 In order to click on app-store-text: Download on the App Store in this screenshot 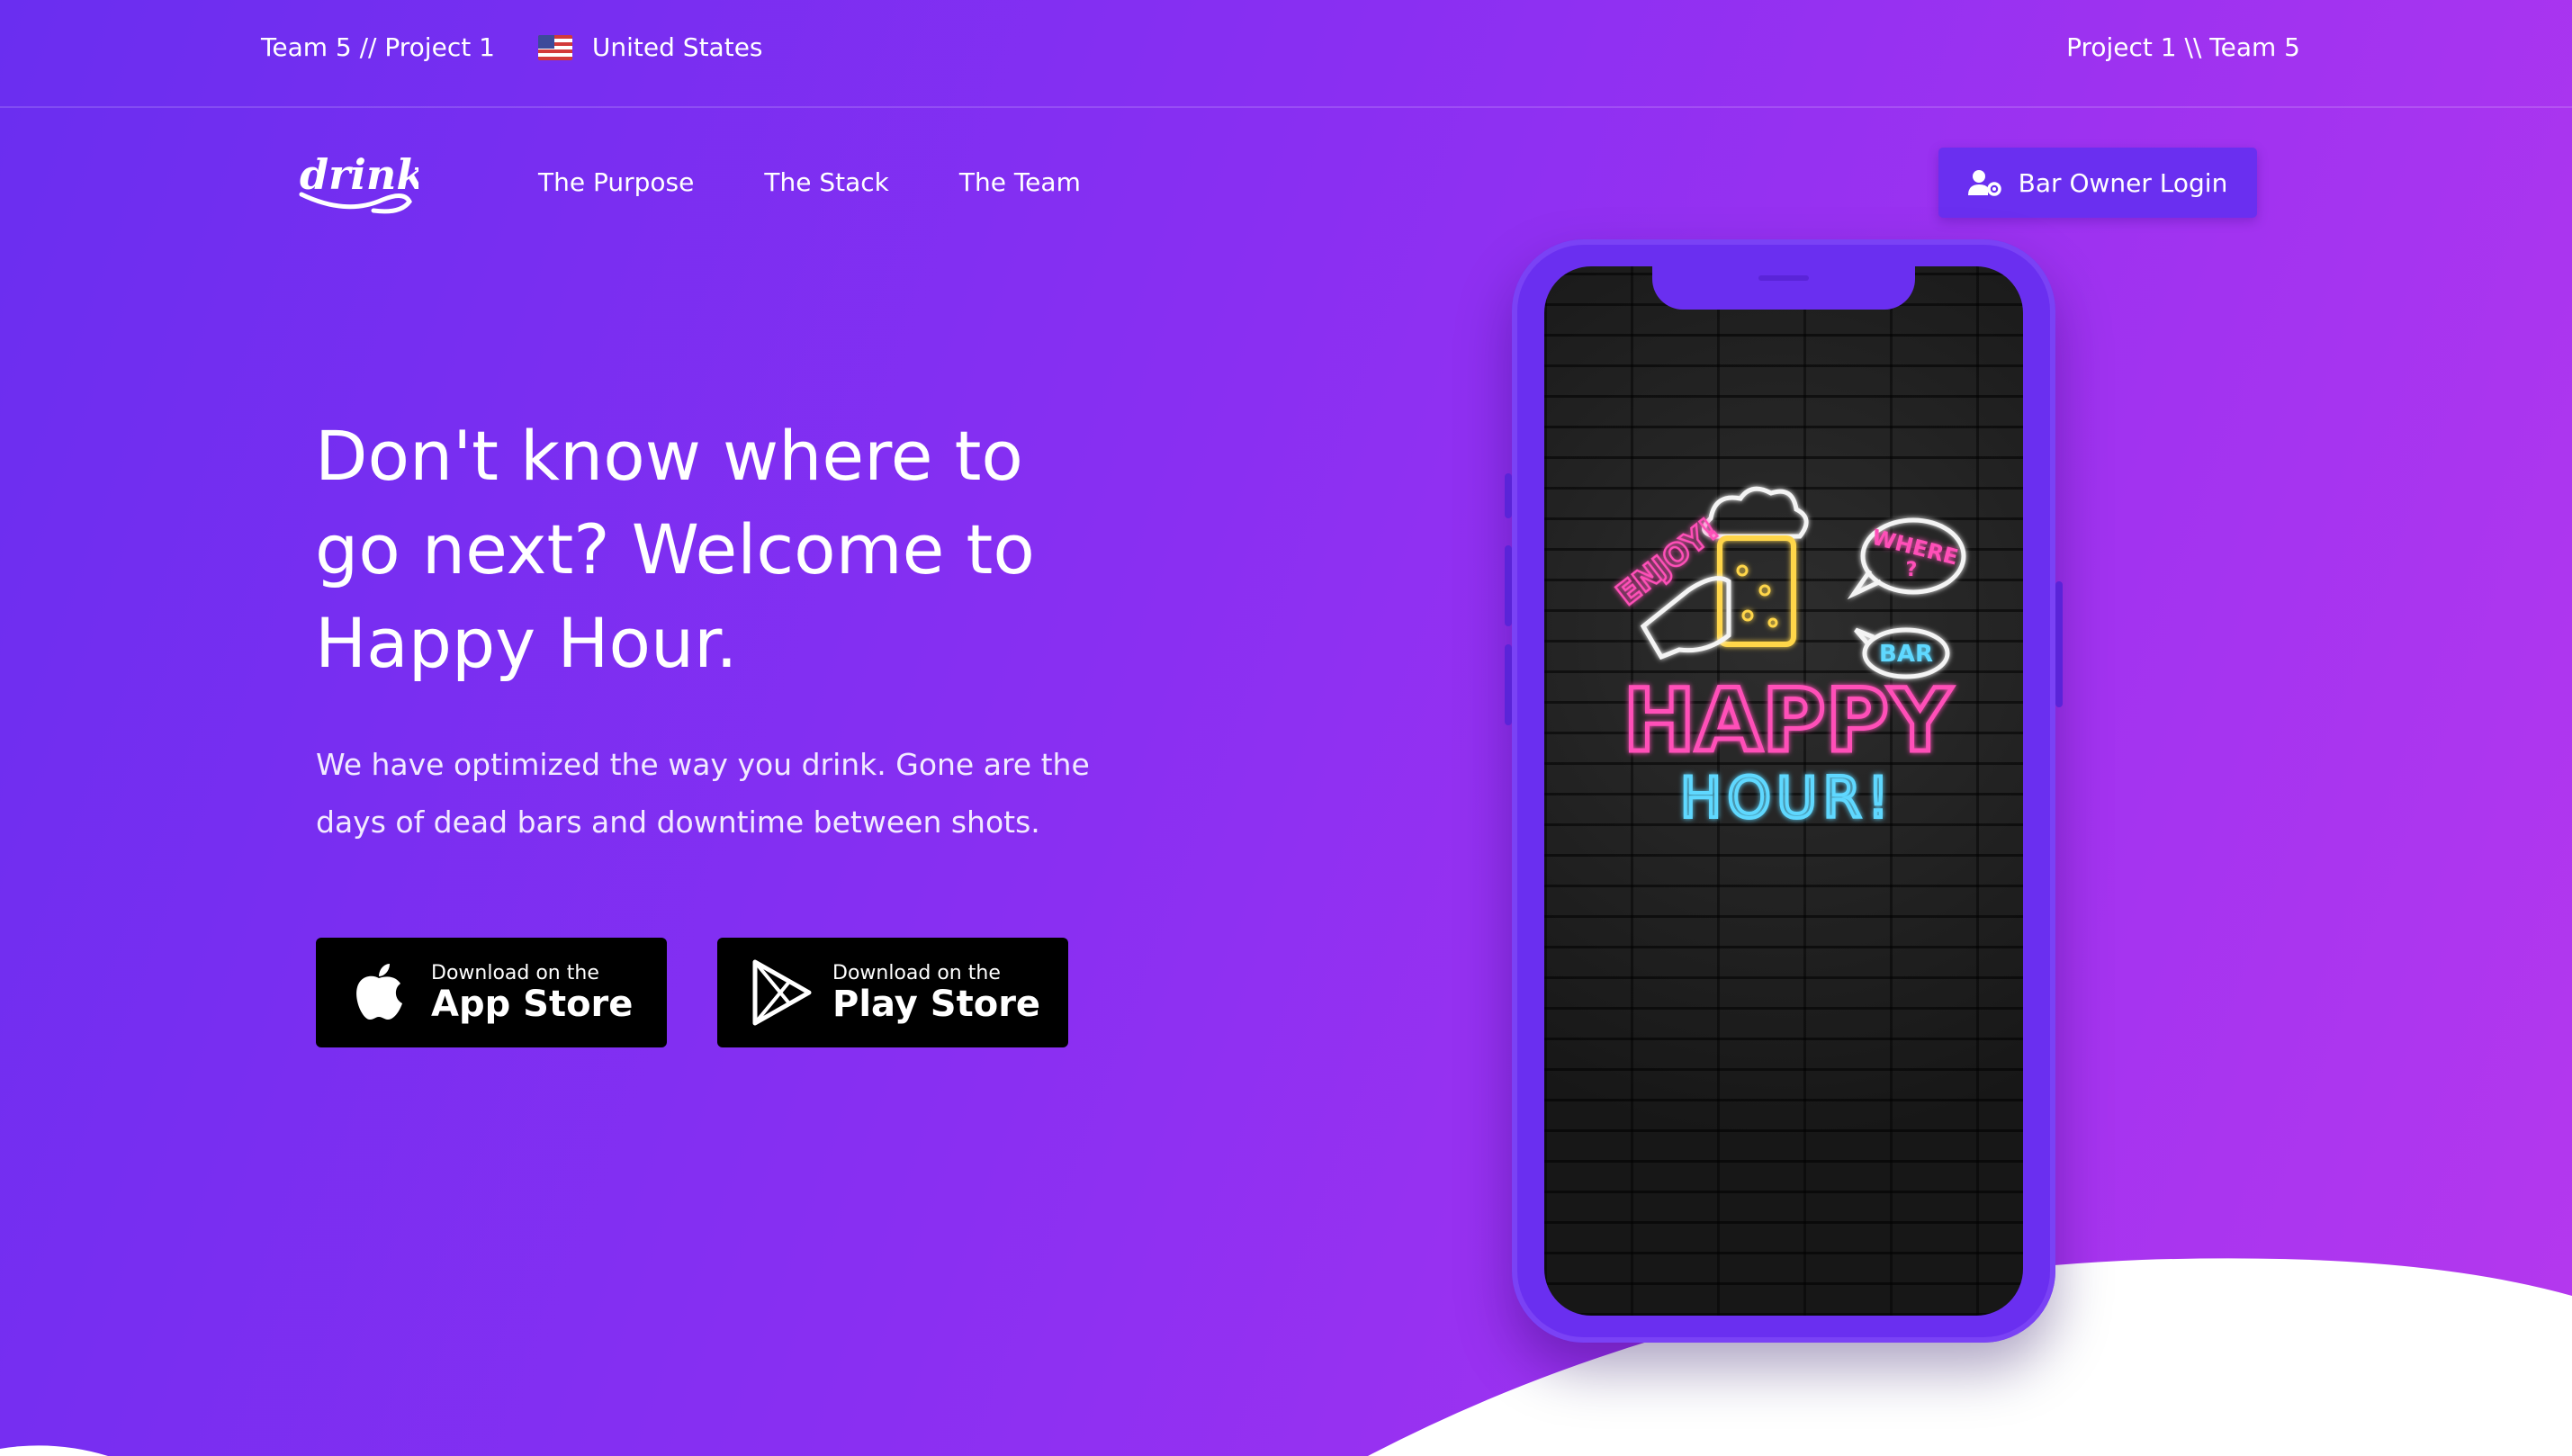, I will do `click(532, 993)`.